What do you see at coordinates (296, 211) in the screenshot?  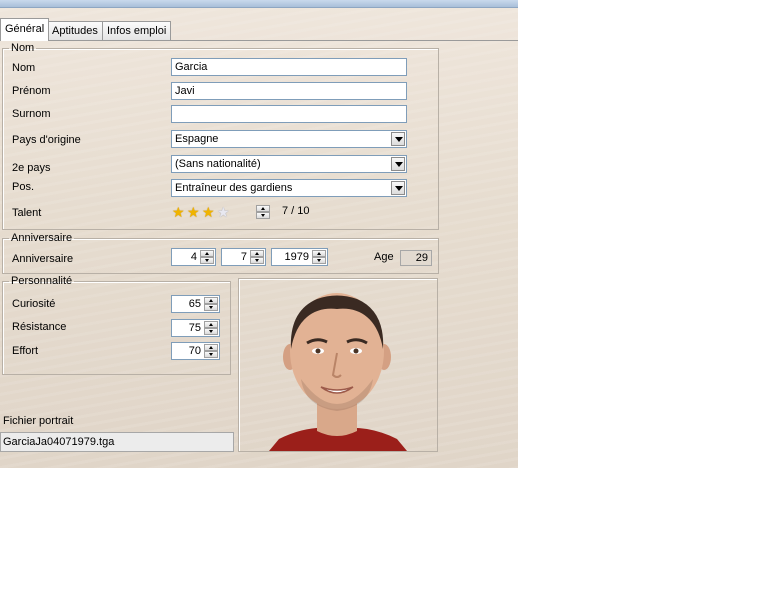 I see `talent-value: 7 / 10` at bounding box center [296, 211].